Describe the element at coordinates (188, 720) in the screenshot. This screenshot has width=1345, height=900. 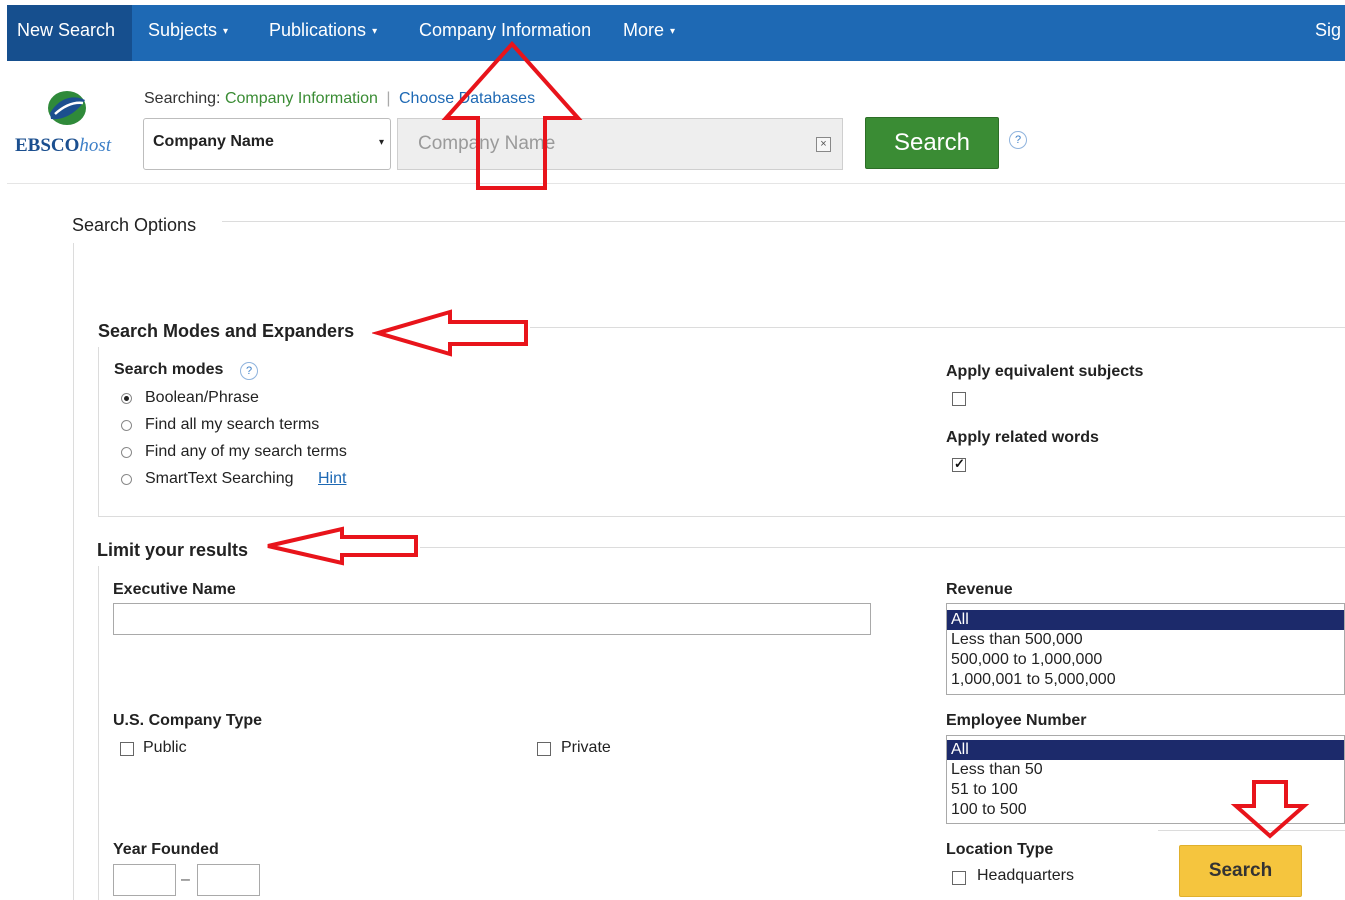
I see `company-type-label: U.S. Company Type` at that location.